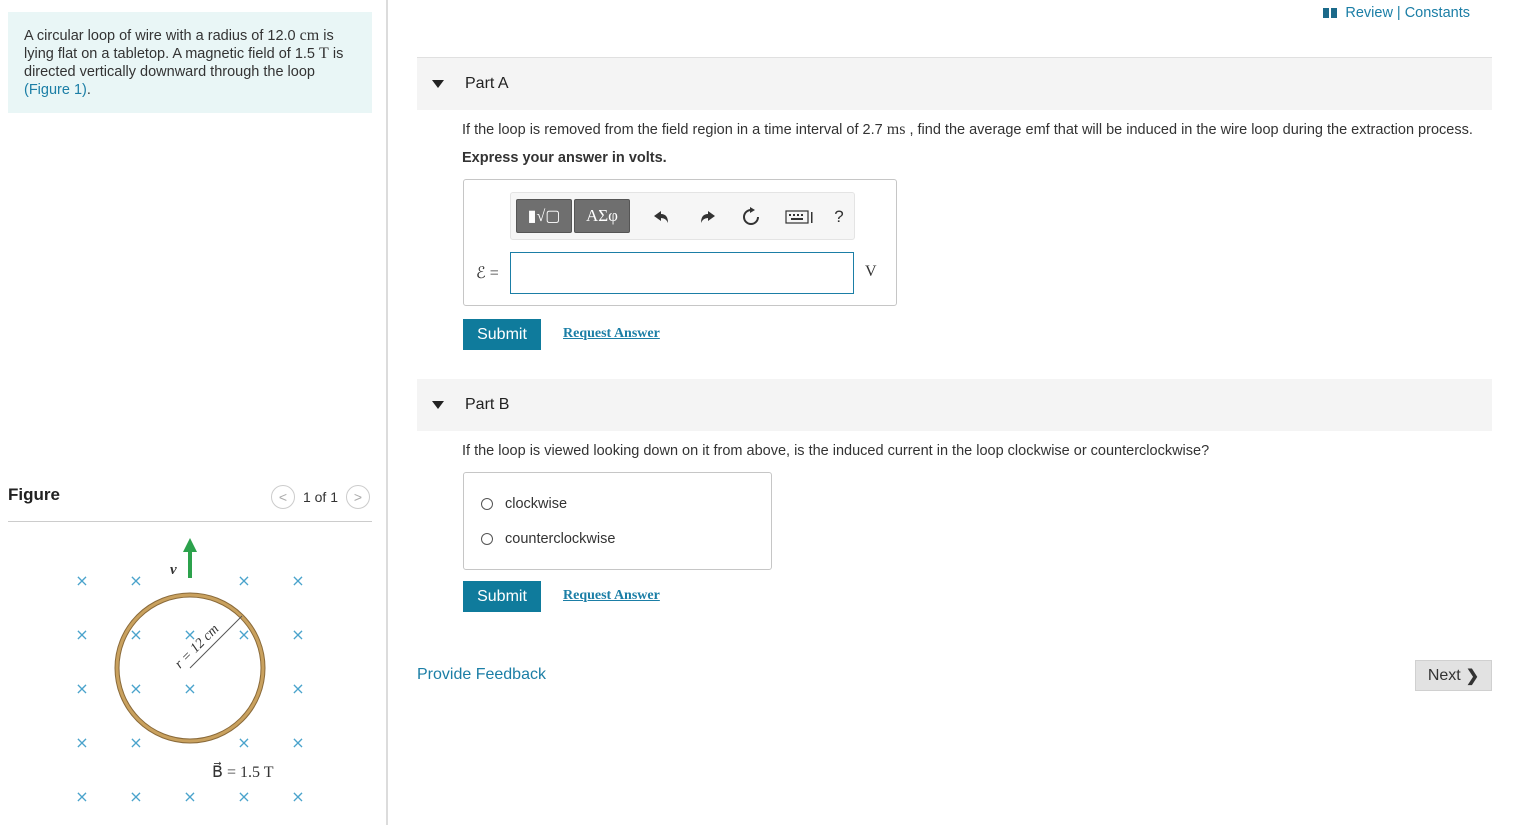 This screenshot has height=825, width=1522. I want to click on part-a-instruction: Express your answer in volts., so click(564, 158).